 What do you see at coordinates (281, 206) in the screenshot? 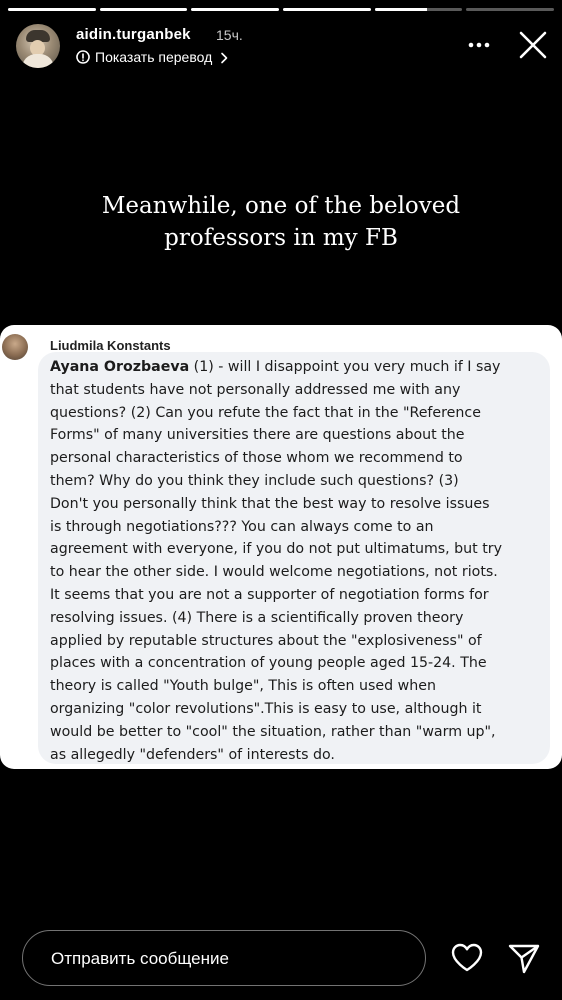
I see `caption-line: Meanwhile, one of the beloved` at bounding box center [281, 206].